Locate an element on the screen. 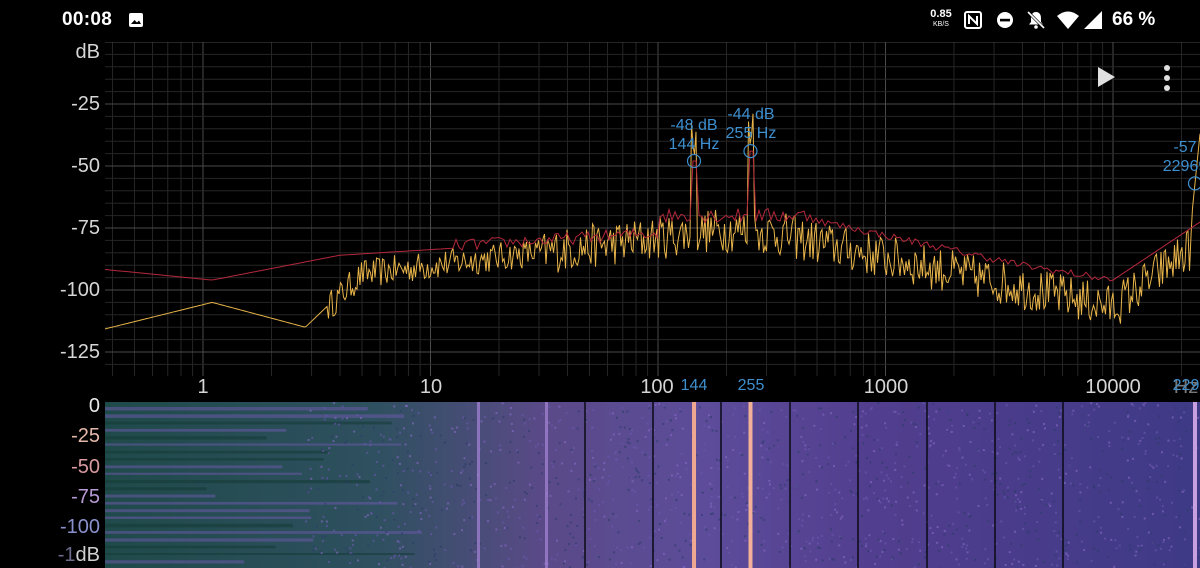 The width and height of the screenshot is (1200, 568). peak-freq: 144 Hz is located at coordinates (694, 144).